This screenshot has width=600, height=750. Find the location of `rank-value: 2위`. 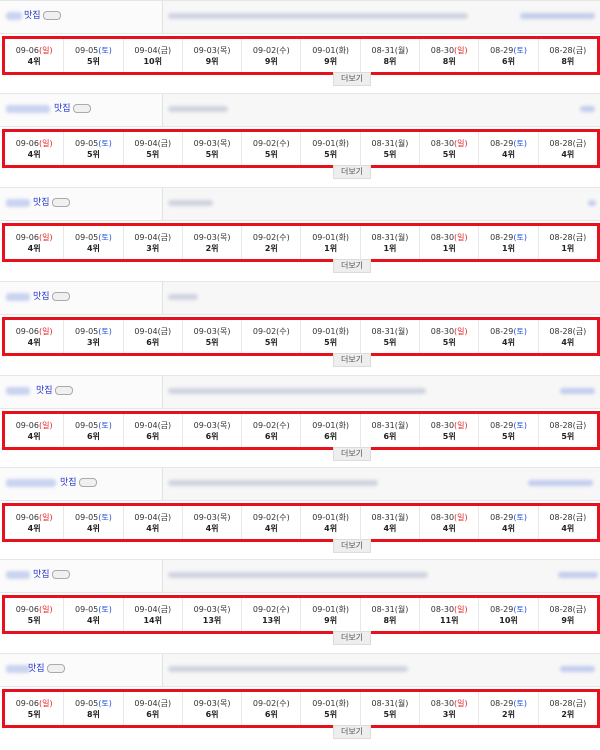

rank-value: 2위 is located at coordinates (508, 714).